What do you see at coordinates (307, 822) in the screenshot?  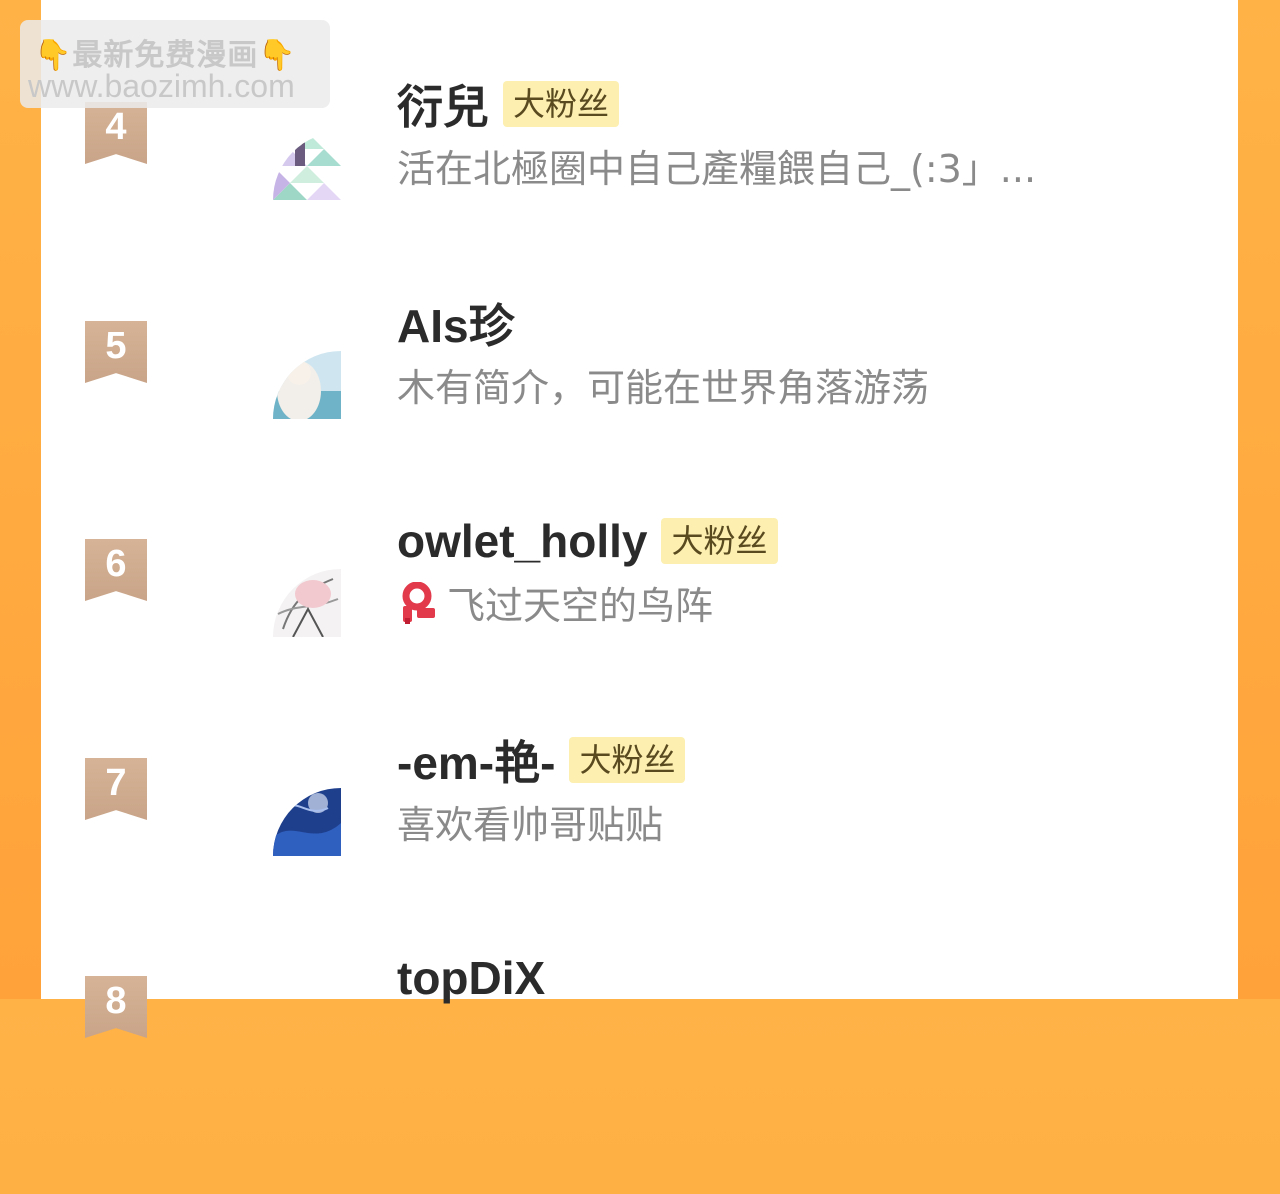 I see `blue-lace-avatar` at bounding box center [307, 822].